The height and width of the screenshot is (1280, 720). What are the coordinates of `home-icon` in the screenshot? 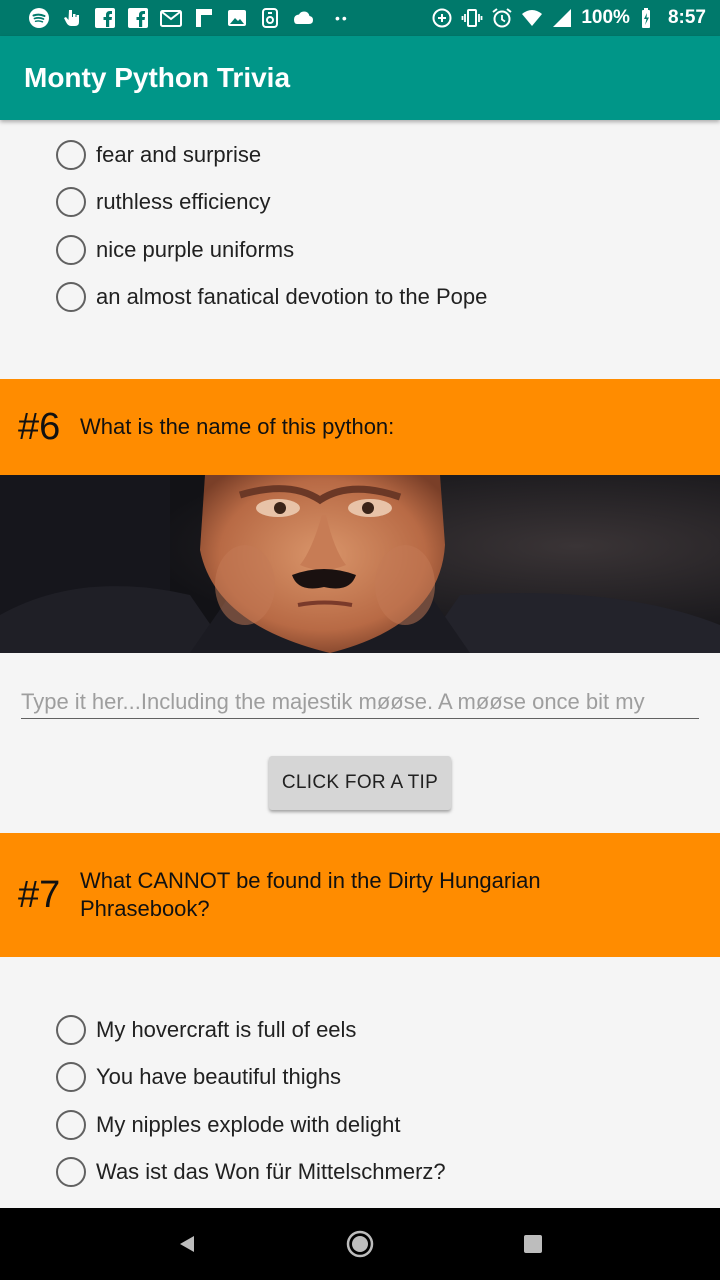 It's located at (360, 1244).